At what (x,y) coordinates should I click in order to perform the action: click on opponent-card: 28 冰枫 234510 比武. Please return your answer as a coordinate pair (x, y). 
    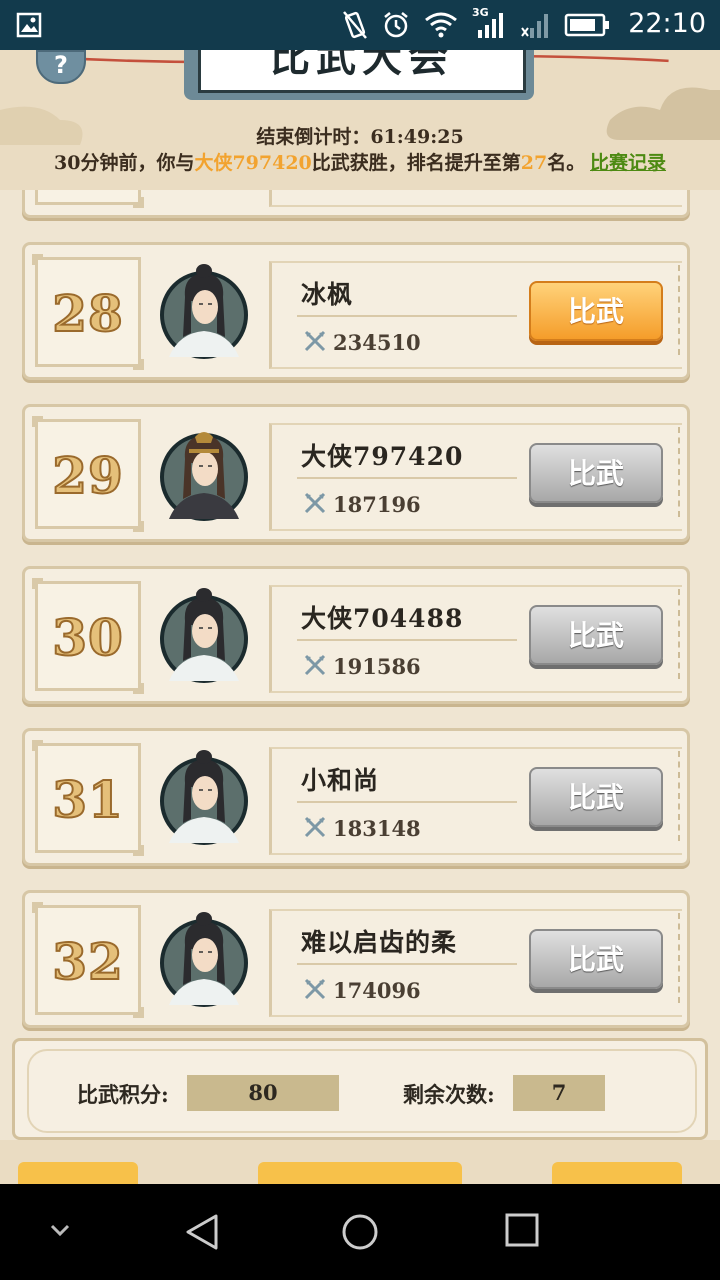
    Looking at the image, I should click on (356, 311).